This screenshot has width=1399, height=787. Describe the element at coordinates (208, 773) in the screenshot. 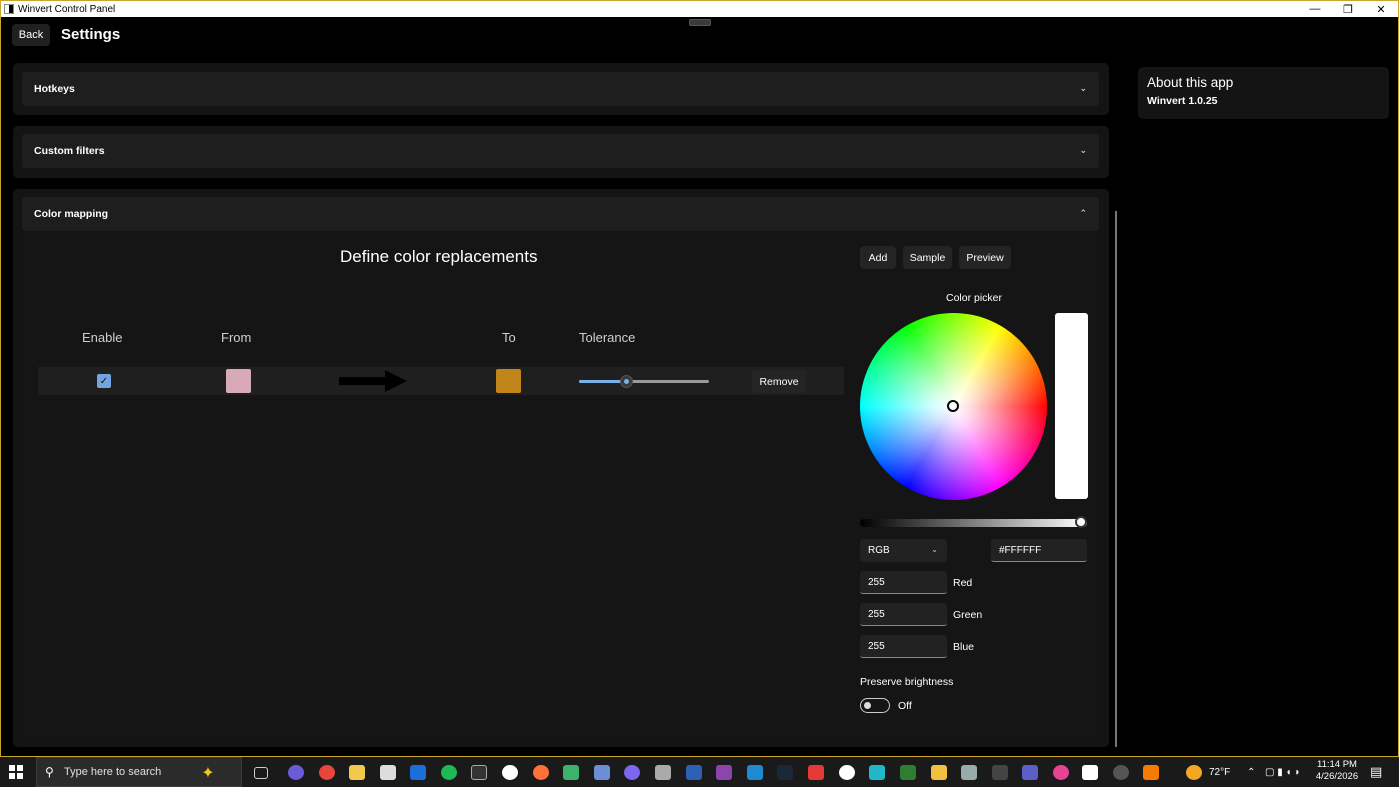

I see `copilot-sparkle-icon: ✦` at that location.